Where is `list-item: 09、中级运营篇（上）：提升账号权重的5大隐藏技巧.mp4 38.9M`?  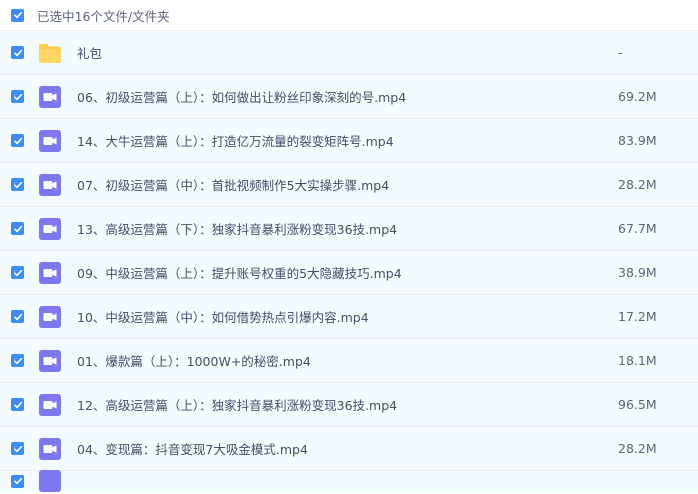 list-item: 09、中级运营篇（上）：提升账号权重的5大隐藏技巧.mp4 38.9M is located at coordinates (349, 273).